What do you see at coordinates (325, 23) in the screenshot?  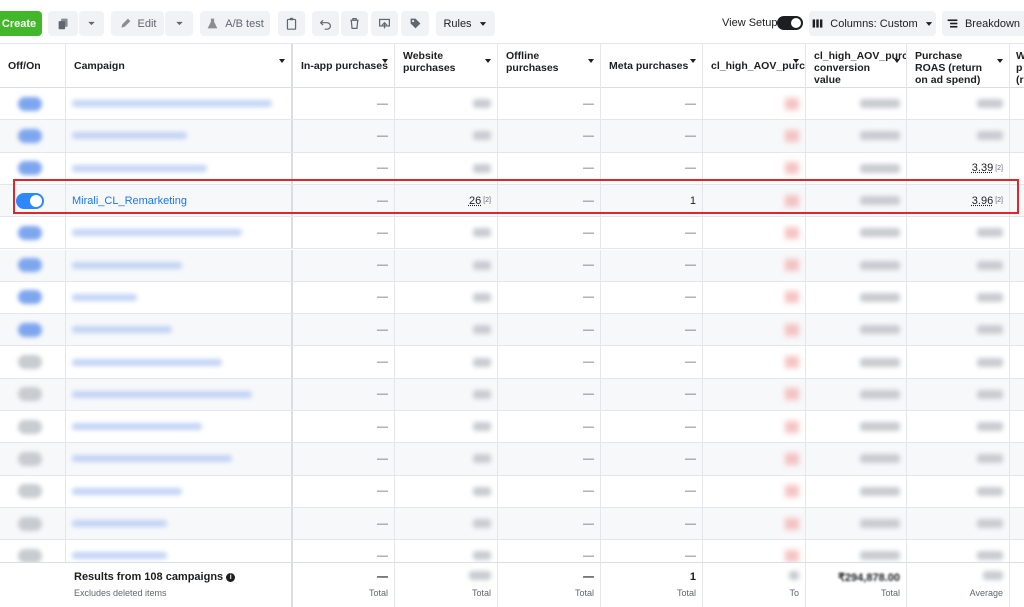 I see `undo-button` at bounding box center [325, 23].